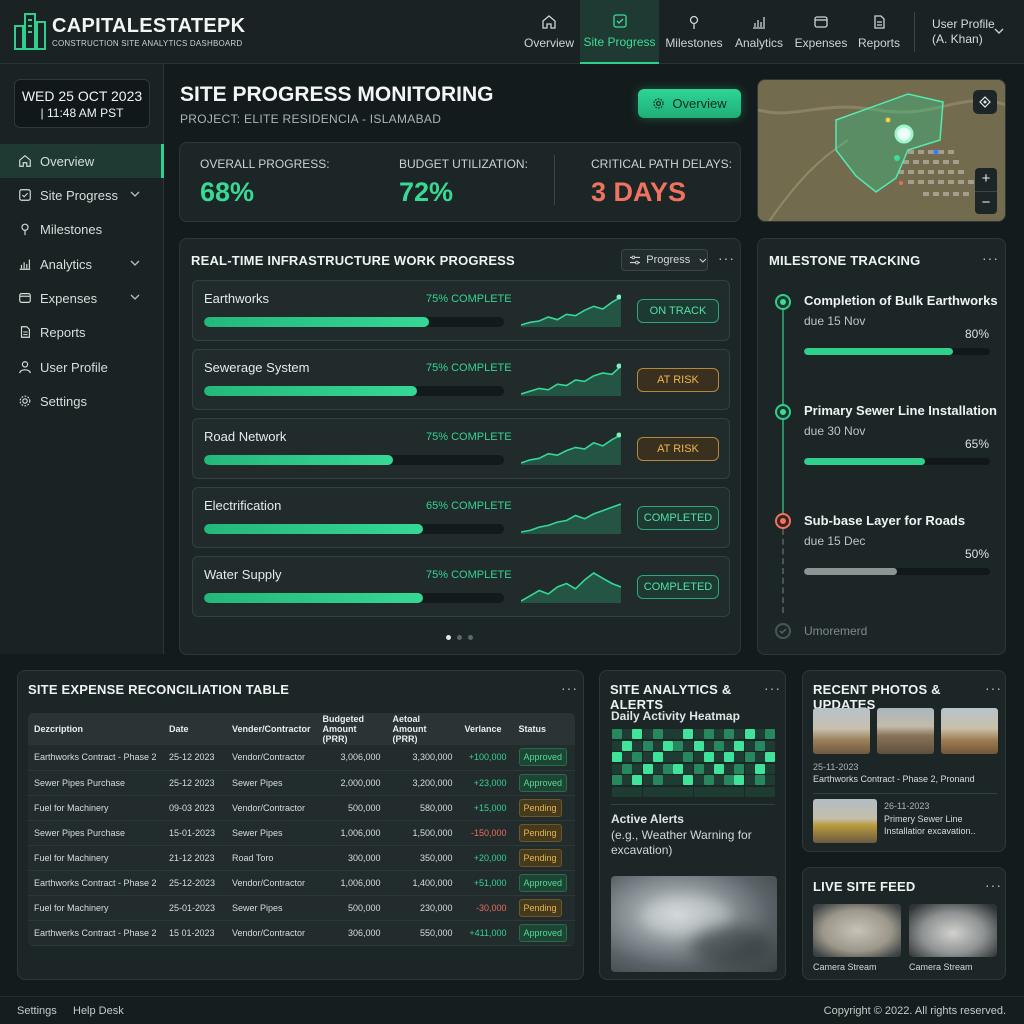 Image resolution: width=1024 pixels, height=1024 pixels. Describe the element at coordinates (881, 150) in the screenshot. I see `site-map: + −` at that location.